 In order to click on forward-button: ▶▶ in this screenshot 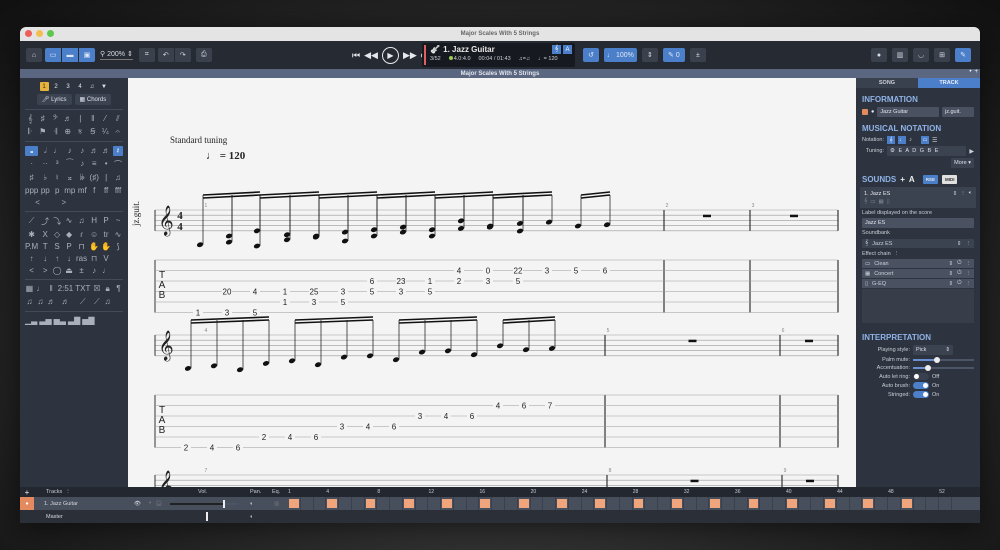, I will do `click(410, 55)`.